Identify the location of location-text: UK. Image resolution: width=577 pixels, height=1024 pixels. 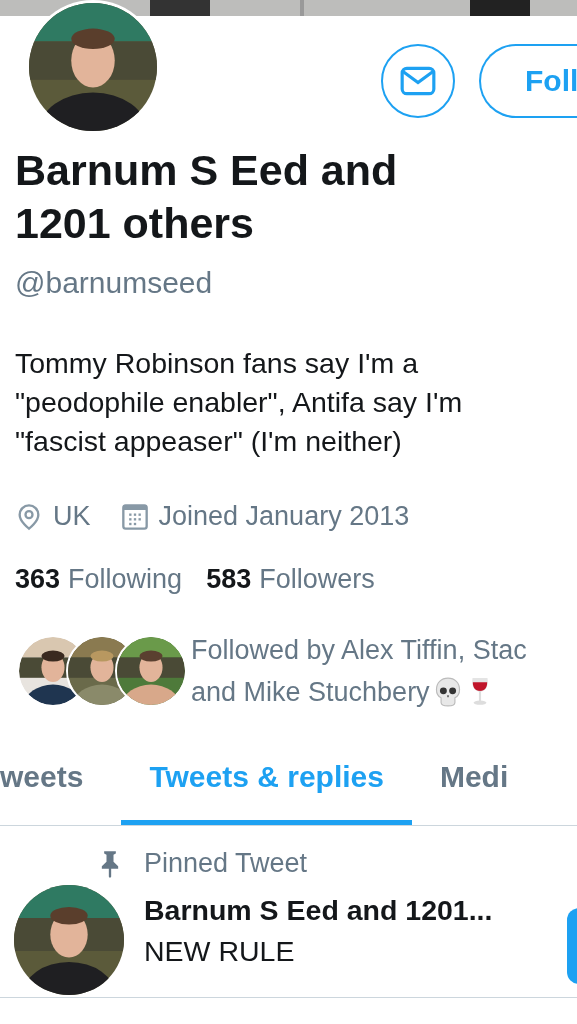
(72, 516).